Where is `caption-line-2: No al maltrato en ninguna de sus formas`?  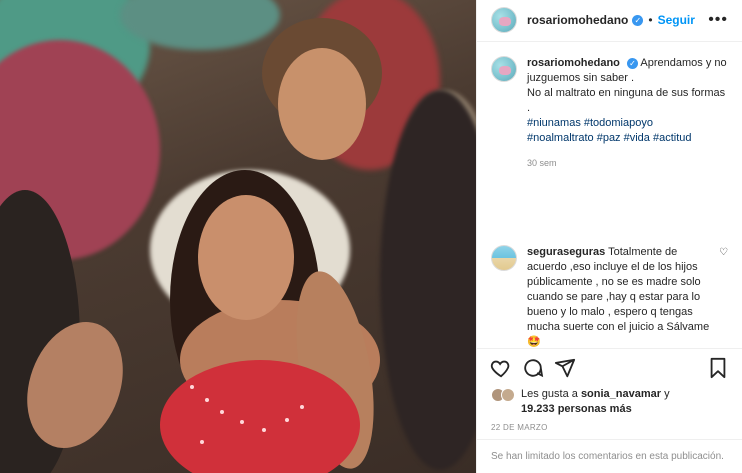 caption-line-2: No al maltrato en ninguna de sus formas is located at coordinates (626, 92).